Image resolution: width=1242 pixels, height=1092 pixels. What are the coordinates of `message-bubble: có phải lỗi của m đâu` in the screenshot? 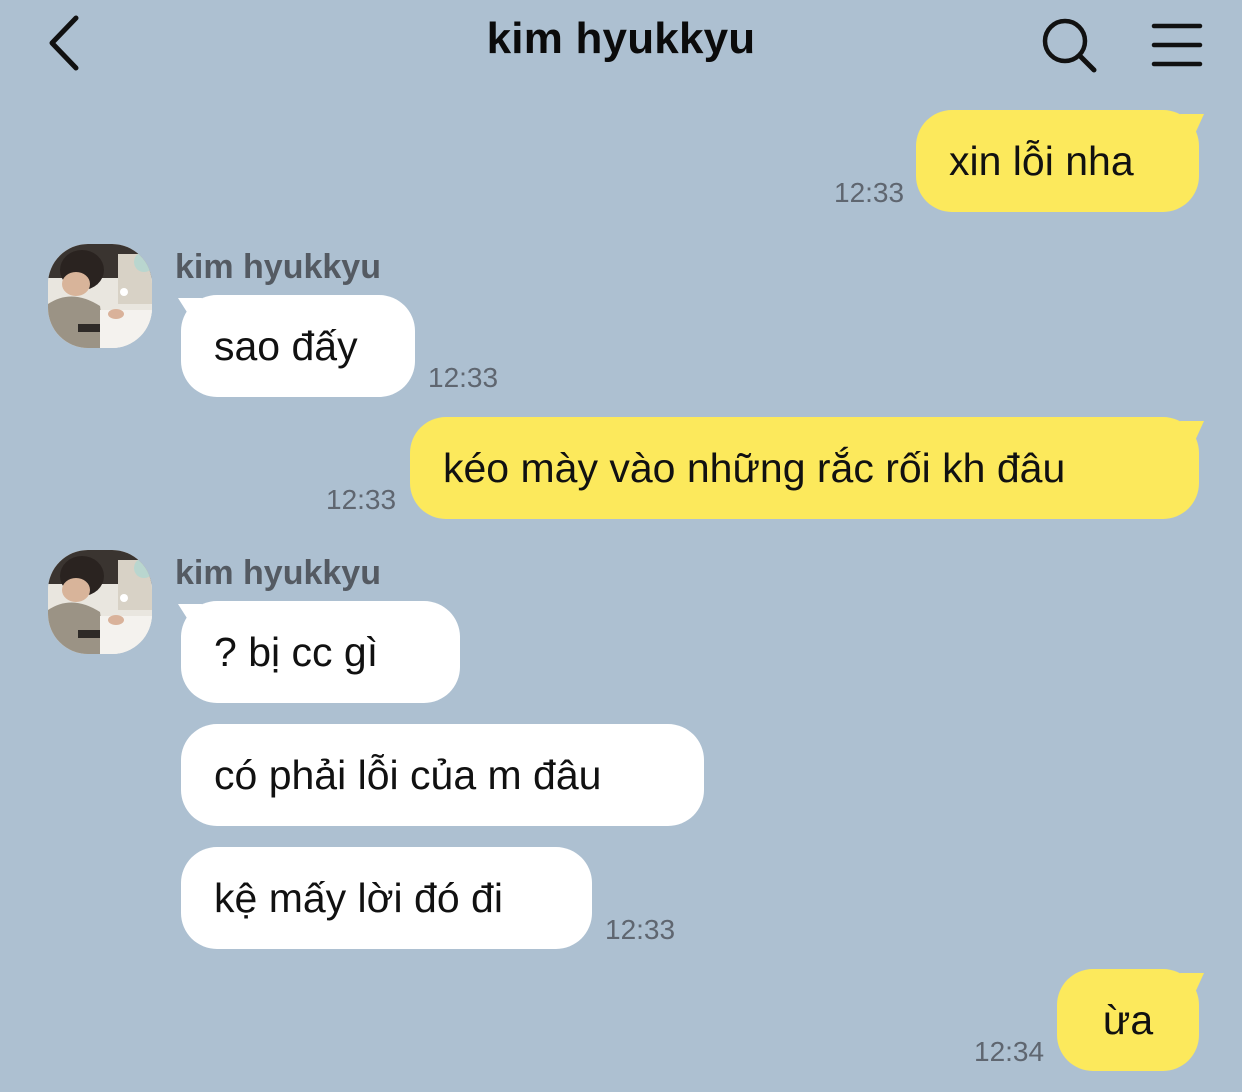 It's located at (442, 775).